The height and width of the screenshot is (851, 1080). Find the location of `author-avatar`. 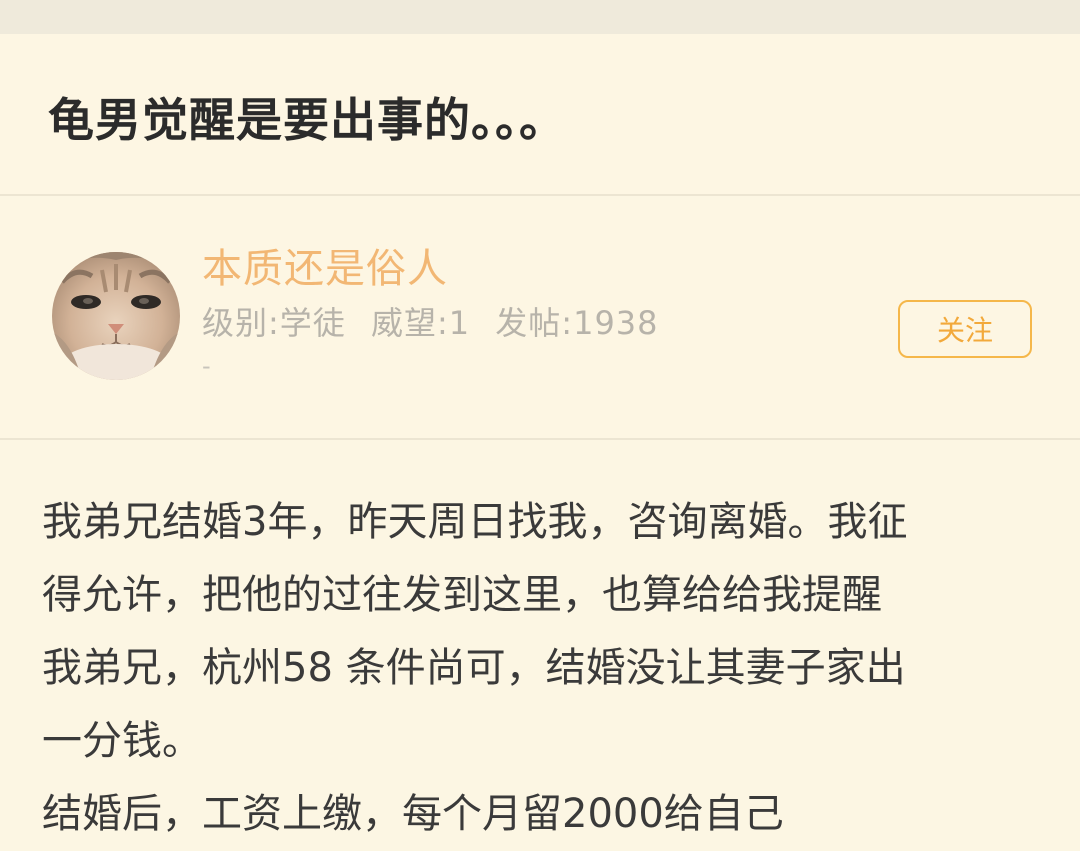

author-avatar is located at coordinates (116, 316).